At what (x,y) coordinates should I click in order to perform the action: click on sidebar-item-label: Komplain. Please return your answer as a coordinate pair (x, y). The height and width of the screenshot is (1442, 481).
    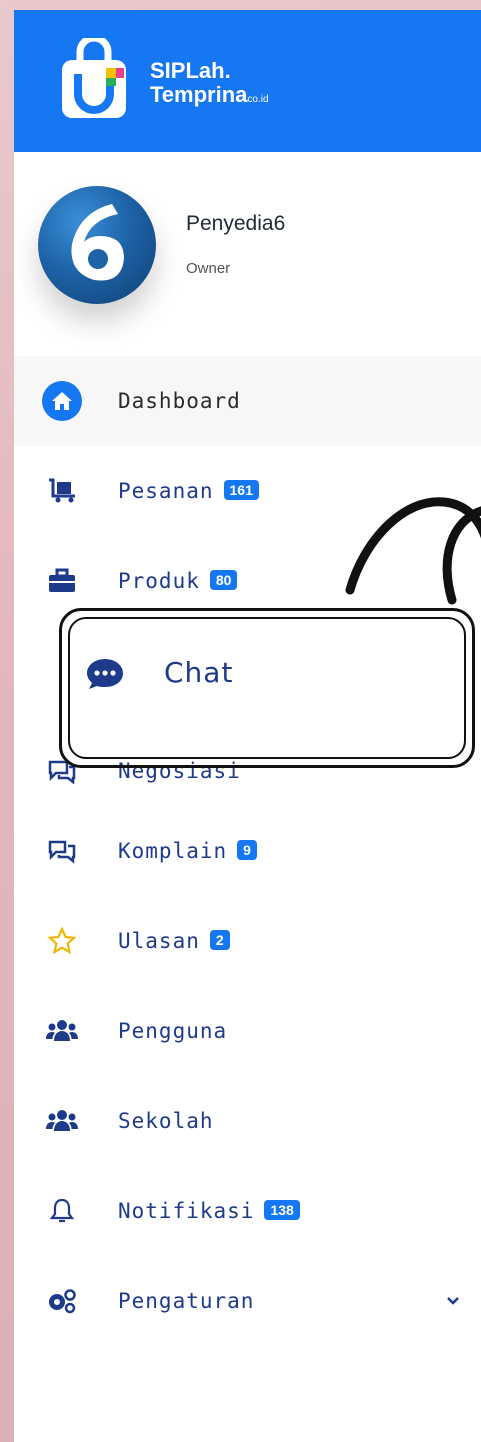
    Looking at the image, I should click on (173, 851).